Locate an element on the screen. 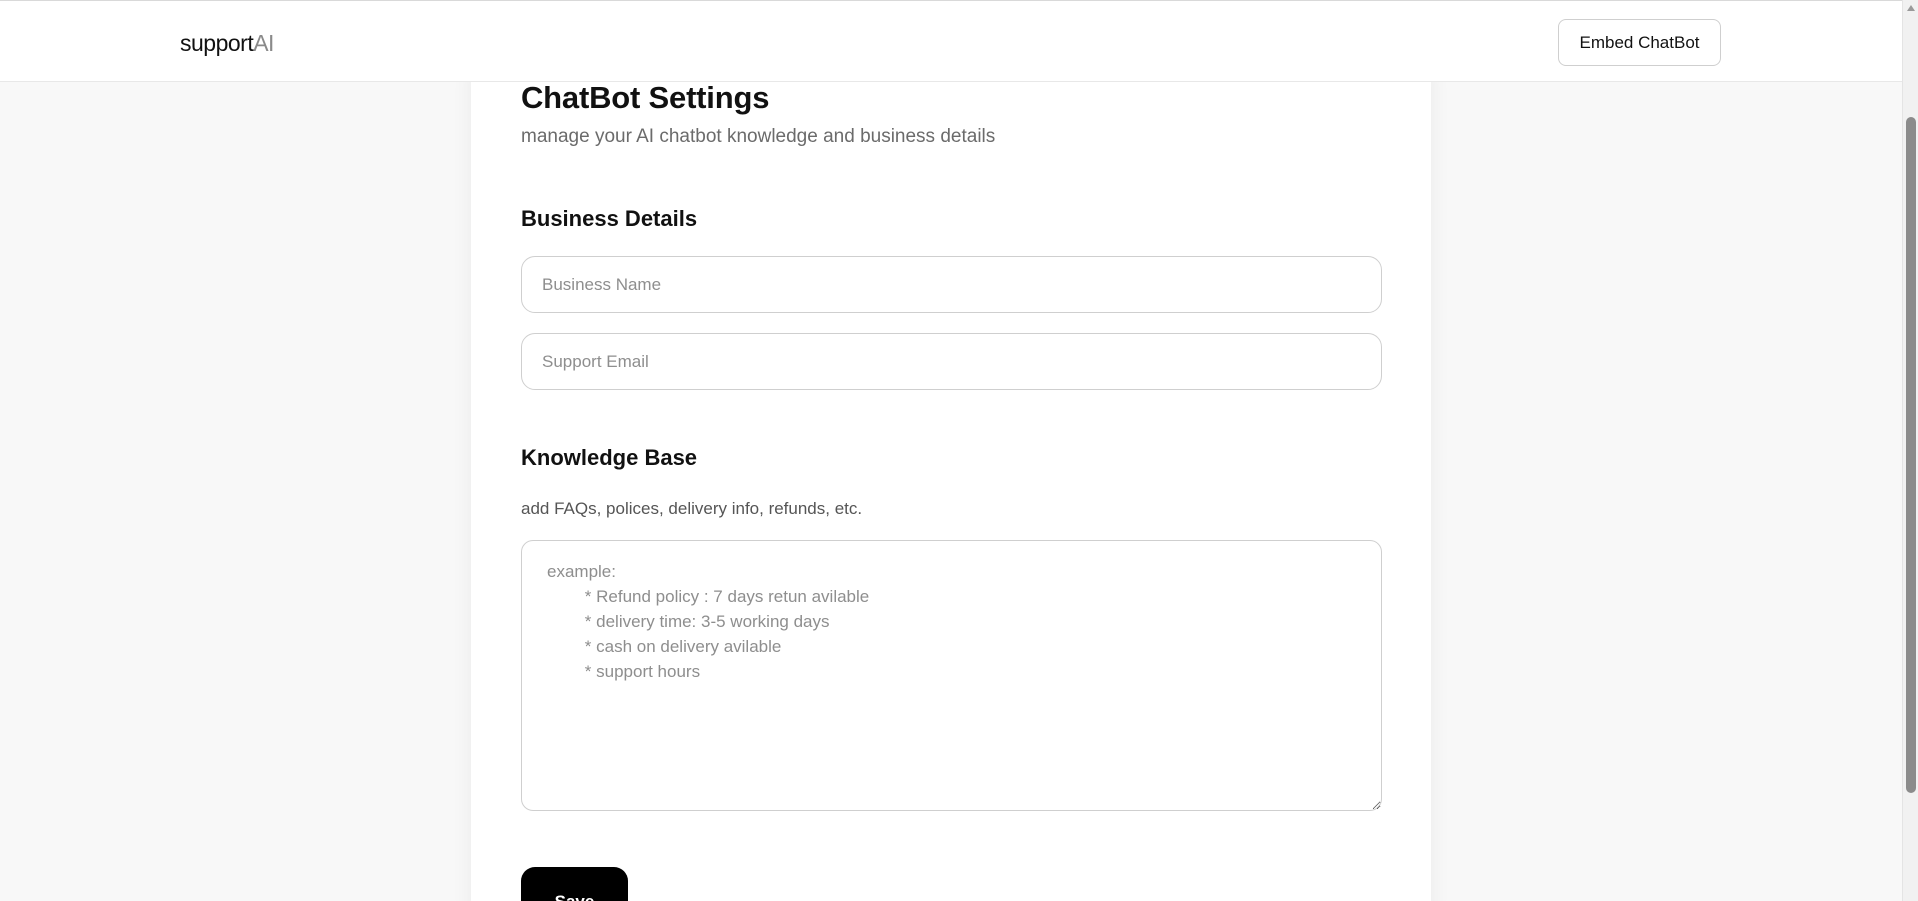 Image resolution: width=1918 pixels, height=901 pixels. brand-name: support is located at coordinates (217, 43).